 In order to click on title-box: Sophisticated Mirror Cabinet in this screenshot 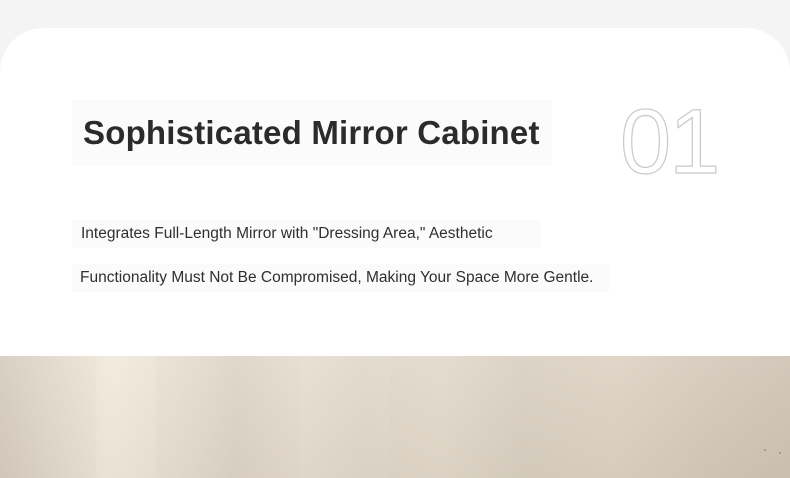, I will do `click(312, 133)`.